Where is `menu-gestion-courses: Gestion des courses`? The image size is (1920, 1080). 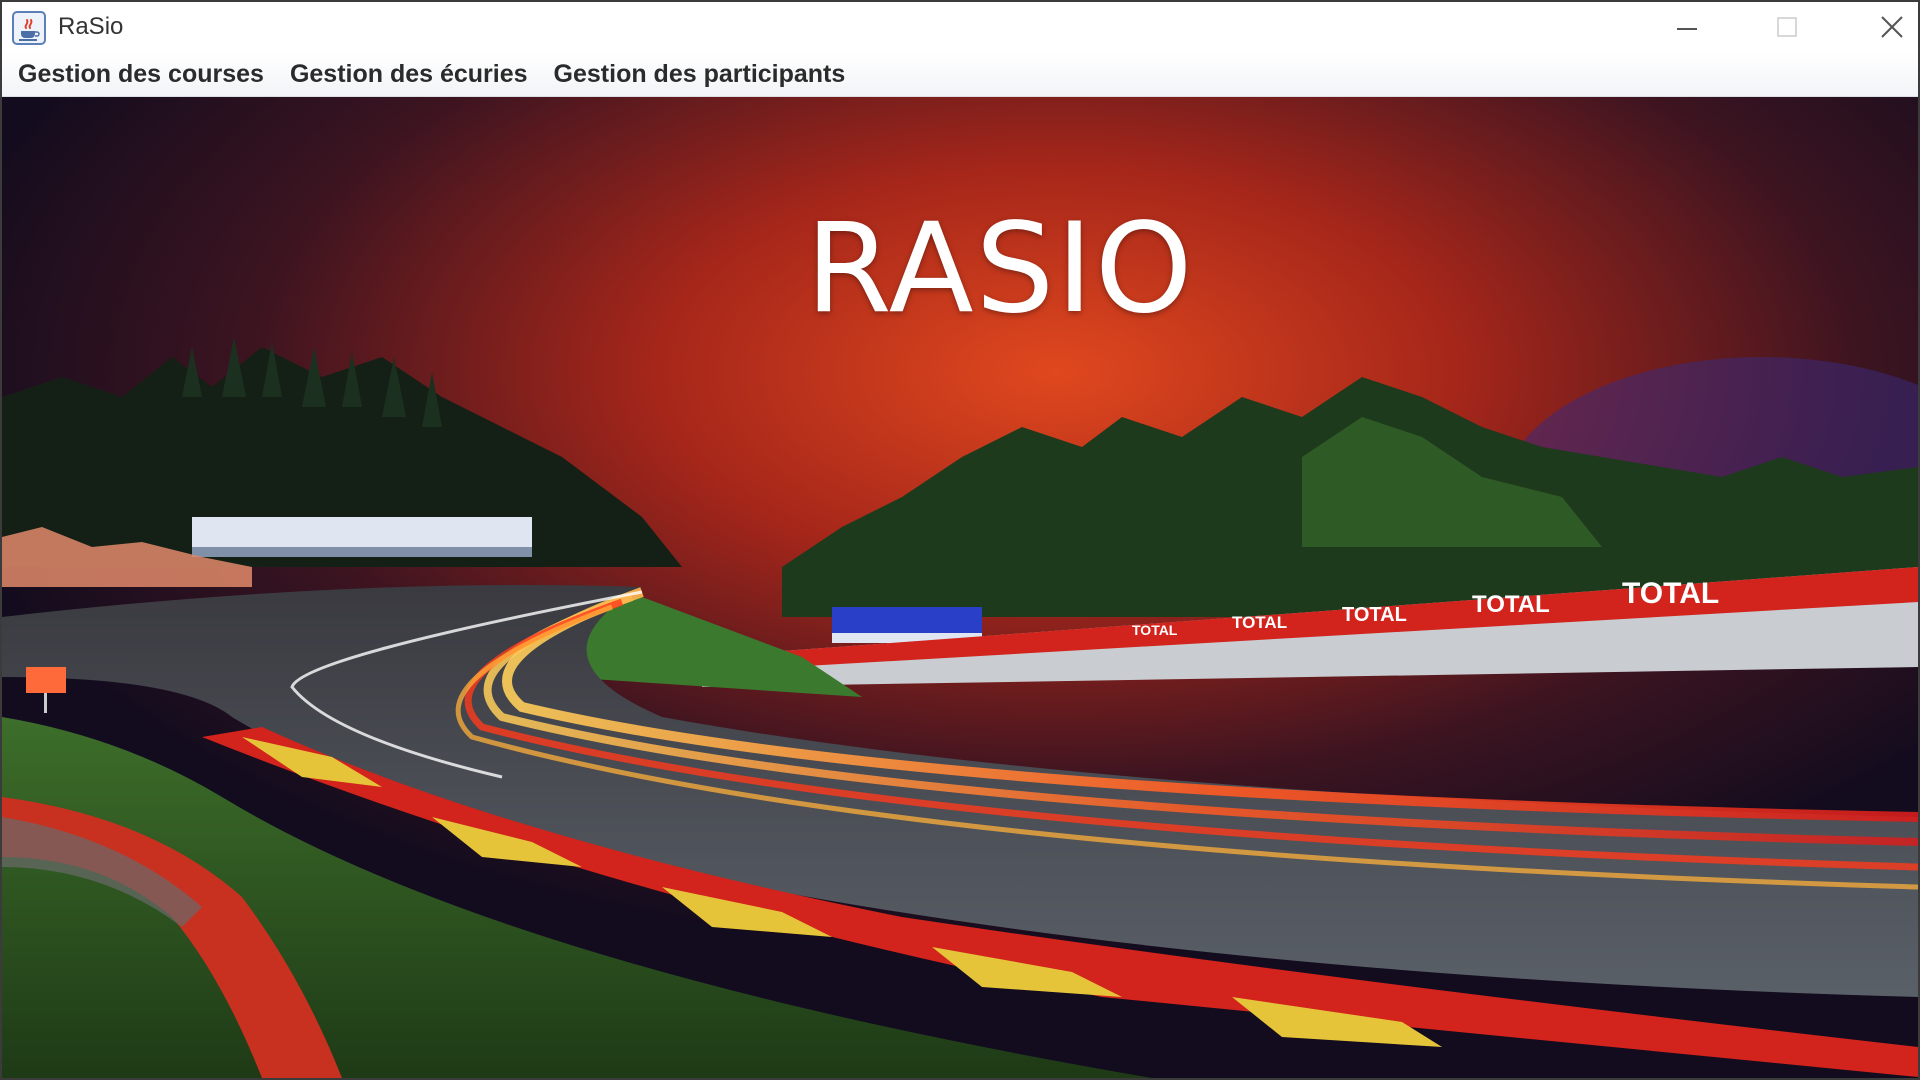 menu-gestion-courses: Gestion des courses is located at coordinates (141, 74).